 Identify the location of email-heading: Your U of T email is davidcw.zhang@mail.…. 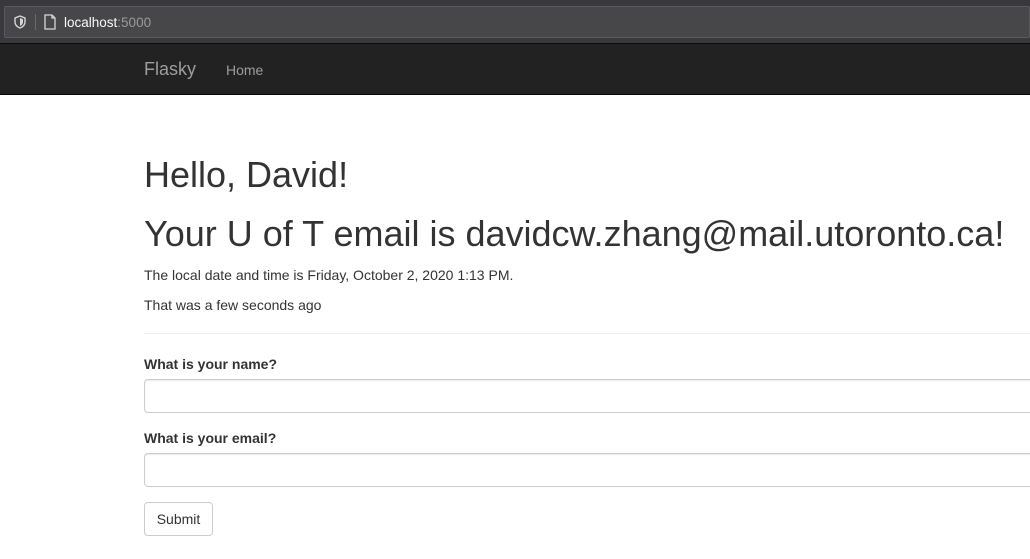
(574, 233).